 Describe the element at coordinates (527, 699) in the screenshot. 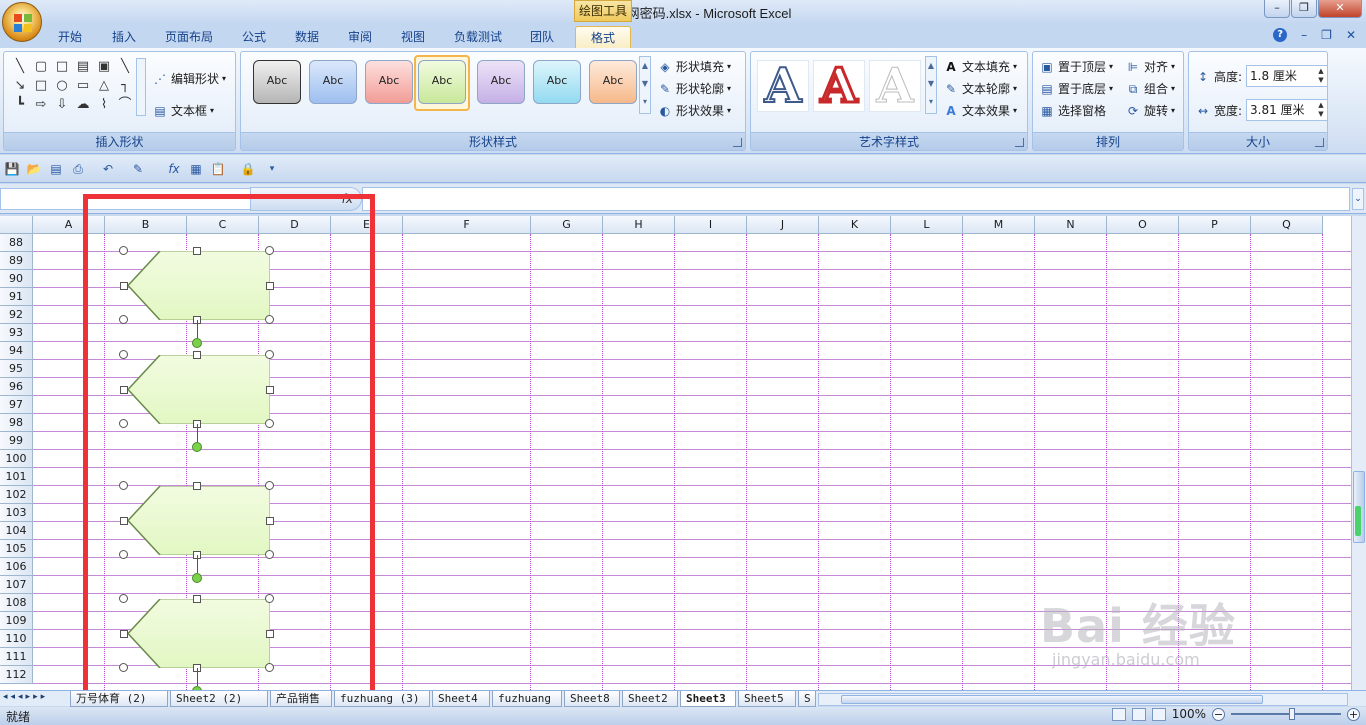

I see `sheet-tab: fuzhuang` at that location.